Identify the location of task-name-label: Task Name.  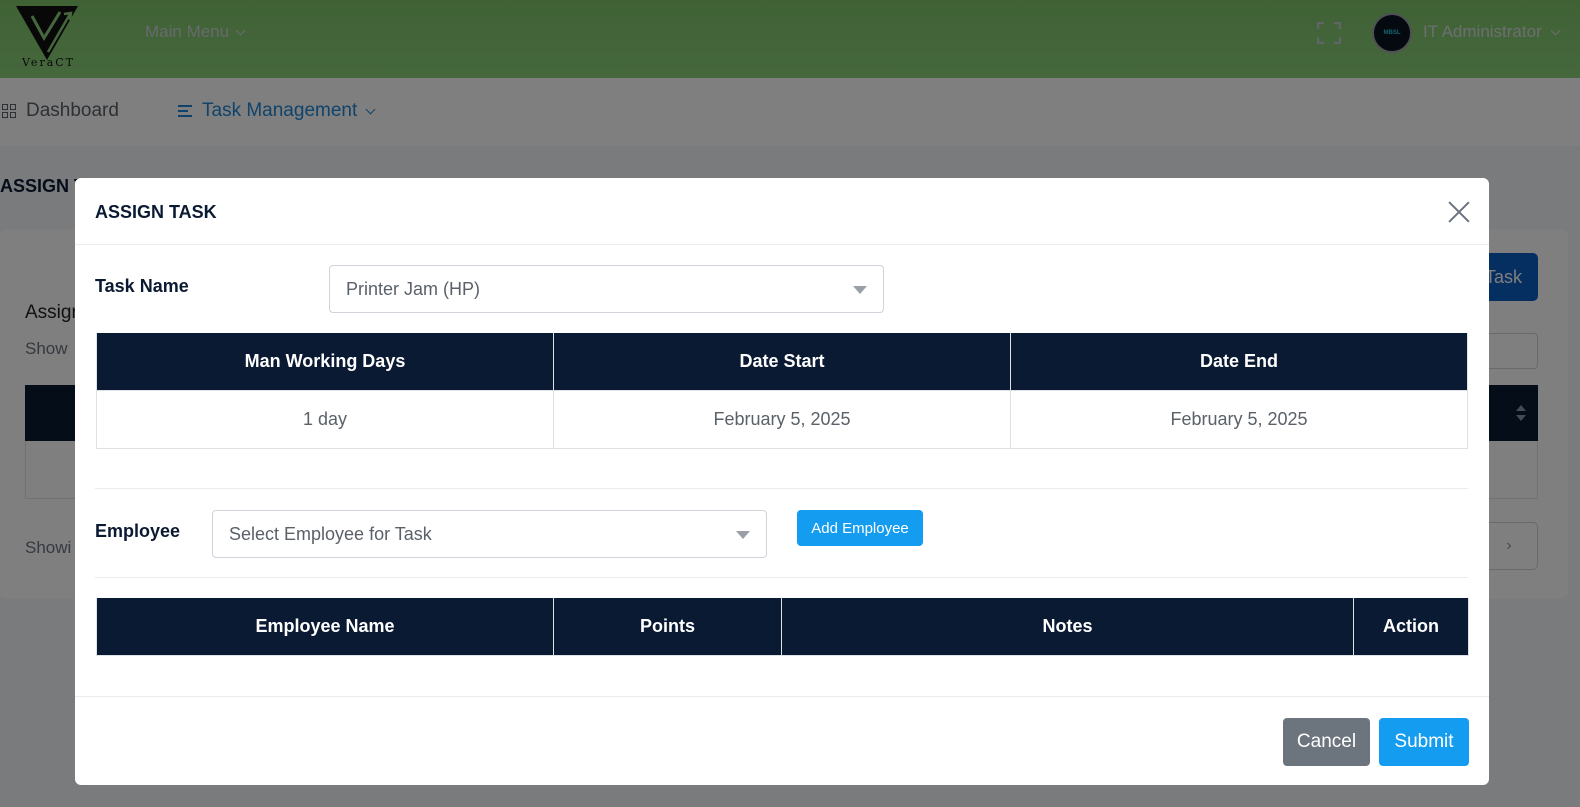
(142, 286).